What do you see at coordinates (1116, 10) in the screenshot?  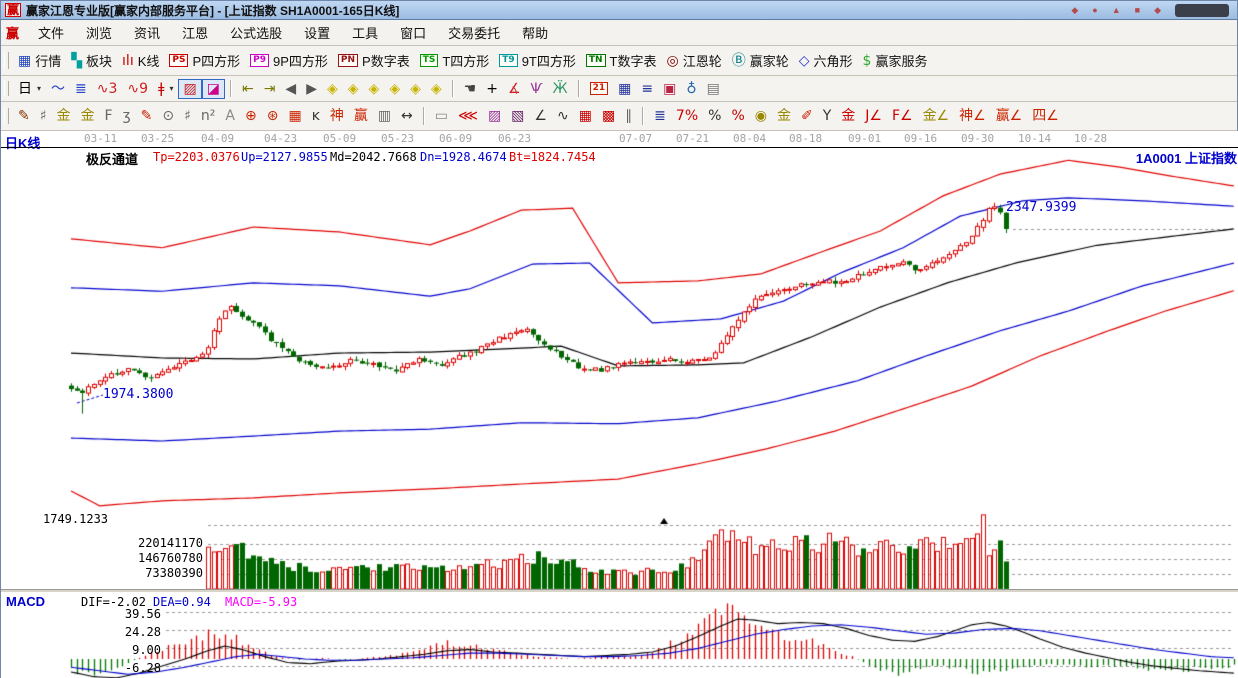 I see `titlebar-tool-3-icon: ▲` at bounding box center [1116, 10].